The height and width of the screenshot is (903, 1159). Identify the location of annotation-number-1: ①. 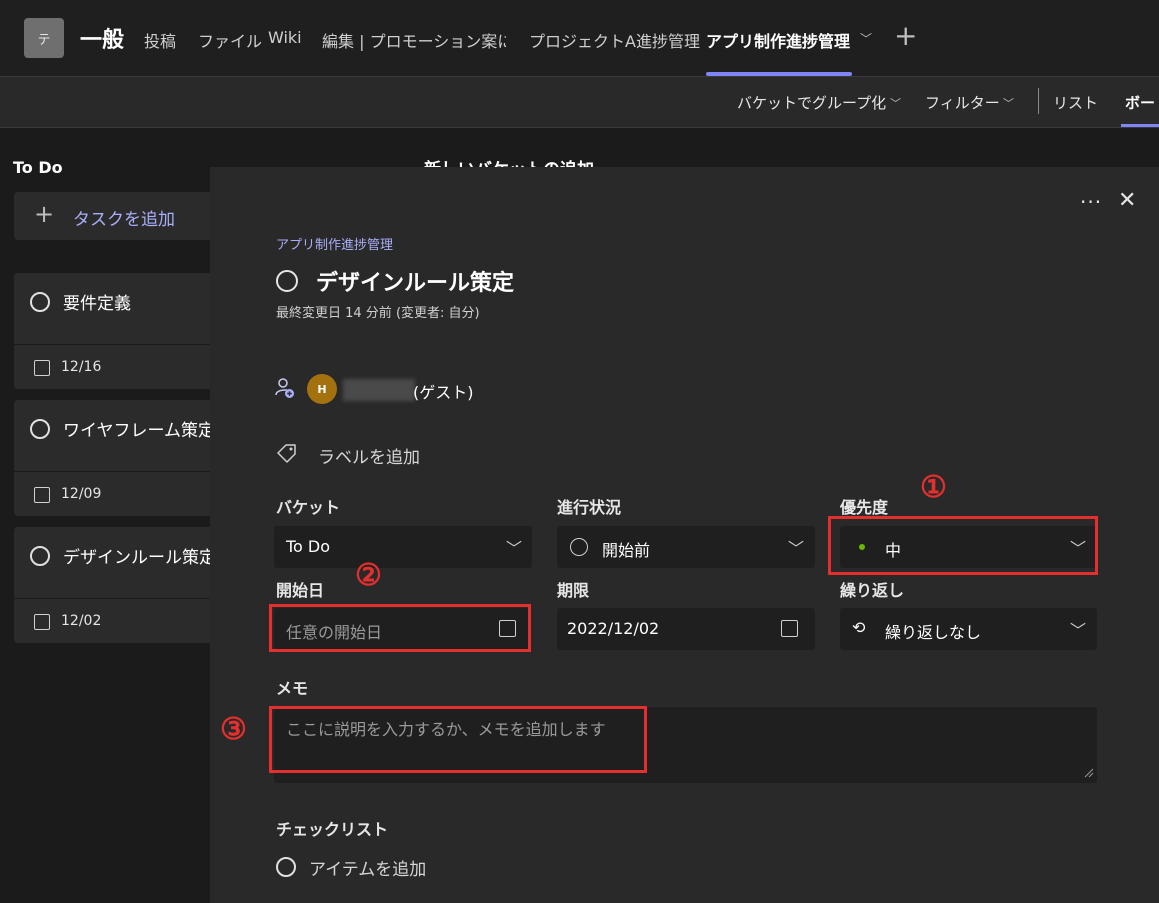
(933, 487).